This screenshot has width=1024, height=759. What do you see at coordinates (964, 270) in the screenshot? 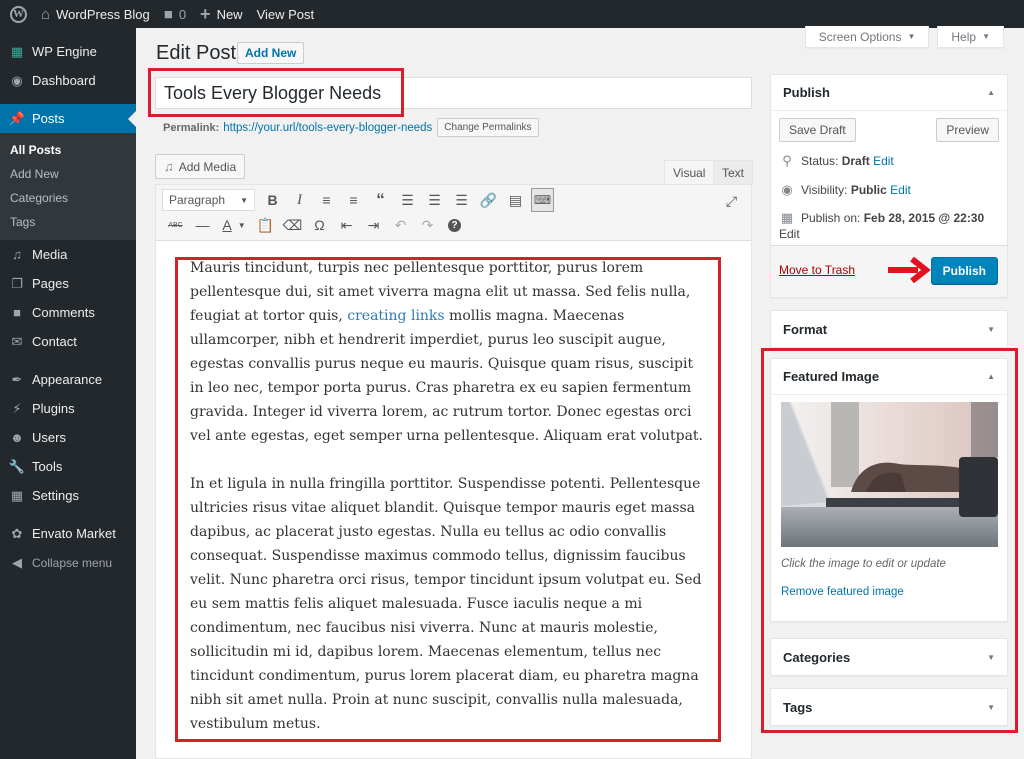
I see `publish-button: Publish` at bounding box center [964, 270].